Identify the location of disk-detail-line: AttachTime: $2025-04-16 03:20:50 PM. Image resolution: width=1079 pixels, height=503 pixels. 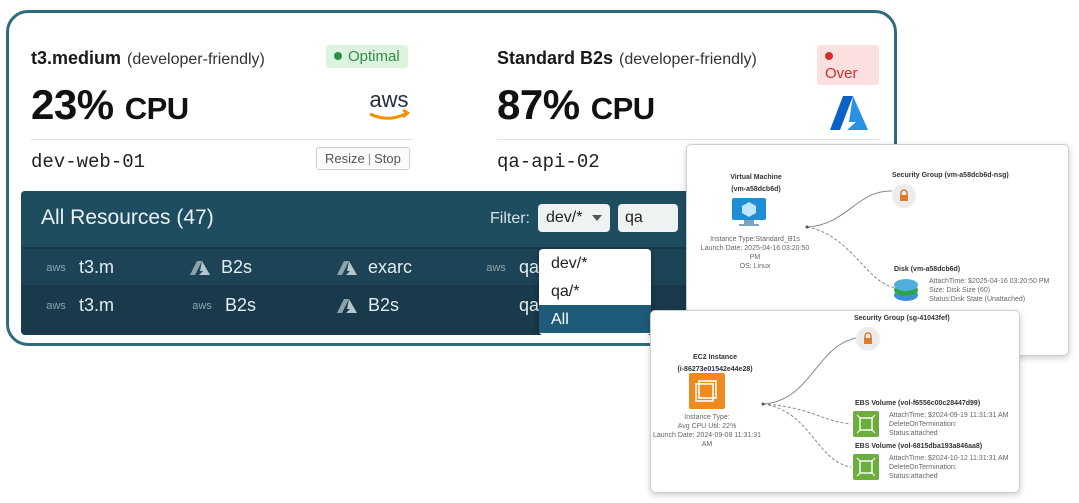
(989, 281).